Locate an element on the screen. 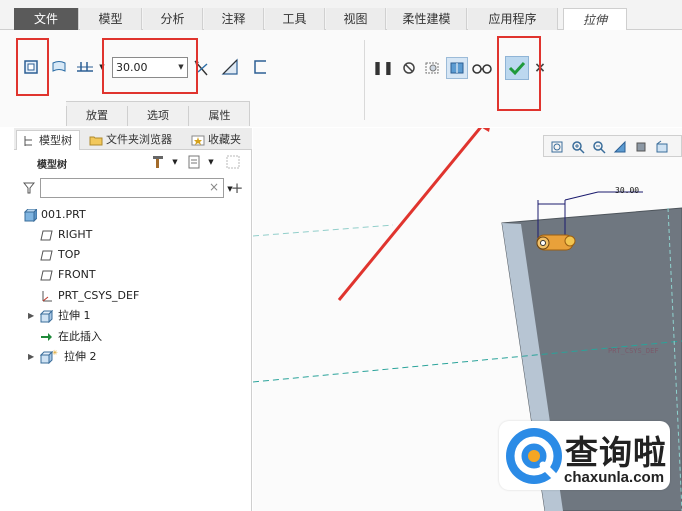 This screenshot has height=511, width=682. feature-preview-icon is located at coordinates (457, 68).